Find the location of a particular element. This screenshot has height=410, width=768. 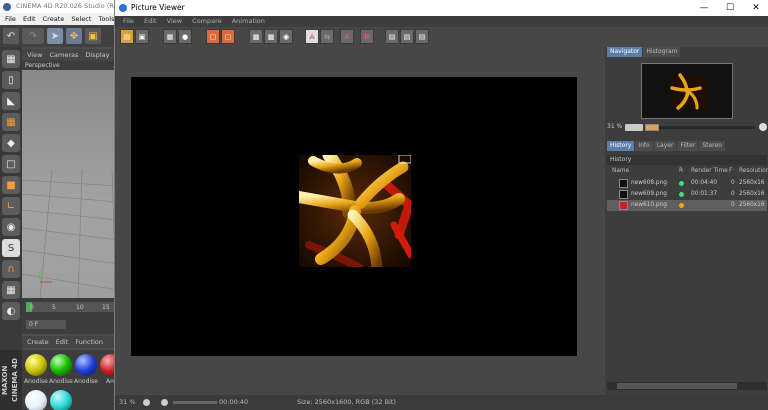

col-render-time: Render Time is located at coordinates (709, 171).